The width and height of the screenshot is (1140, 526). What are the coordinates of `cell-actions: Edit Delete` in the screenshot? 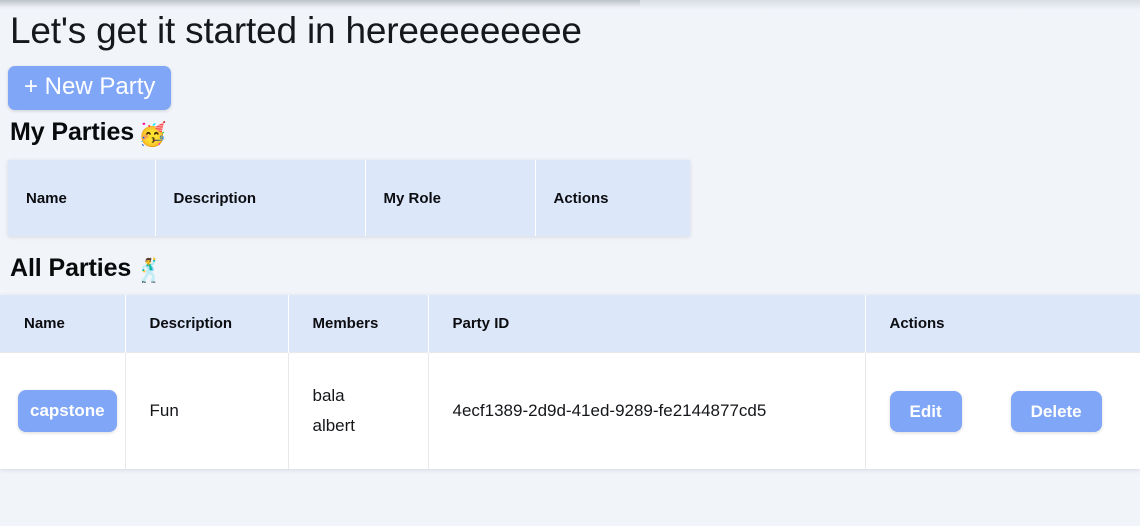 It's located at (1002, 411).